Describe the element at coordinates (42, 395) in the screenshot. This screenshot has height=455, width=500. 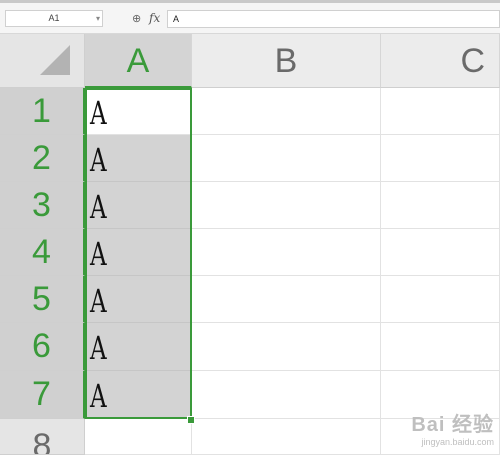
I see `row-header-7: 7` at that location.